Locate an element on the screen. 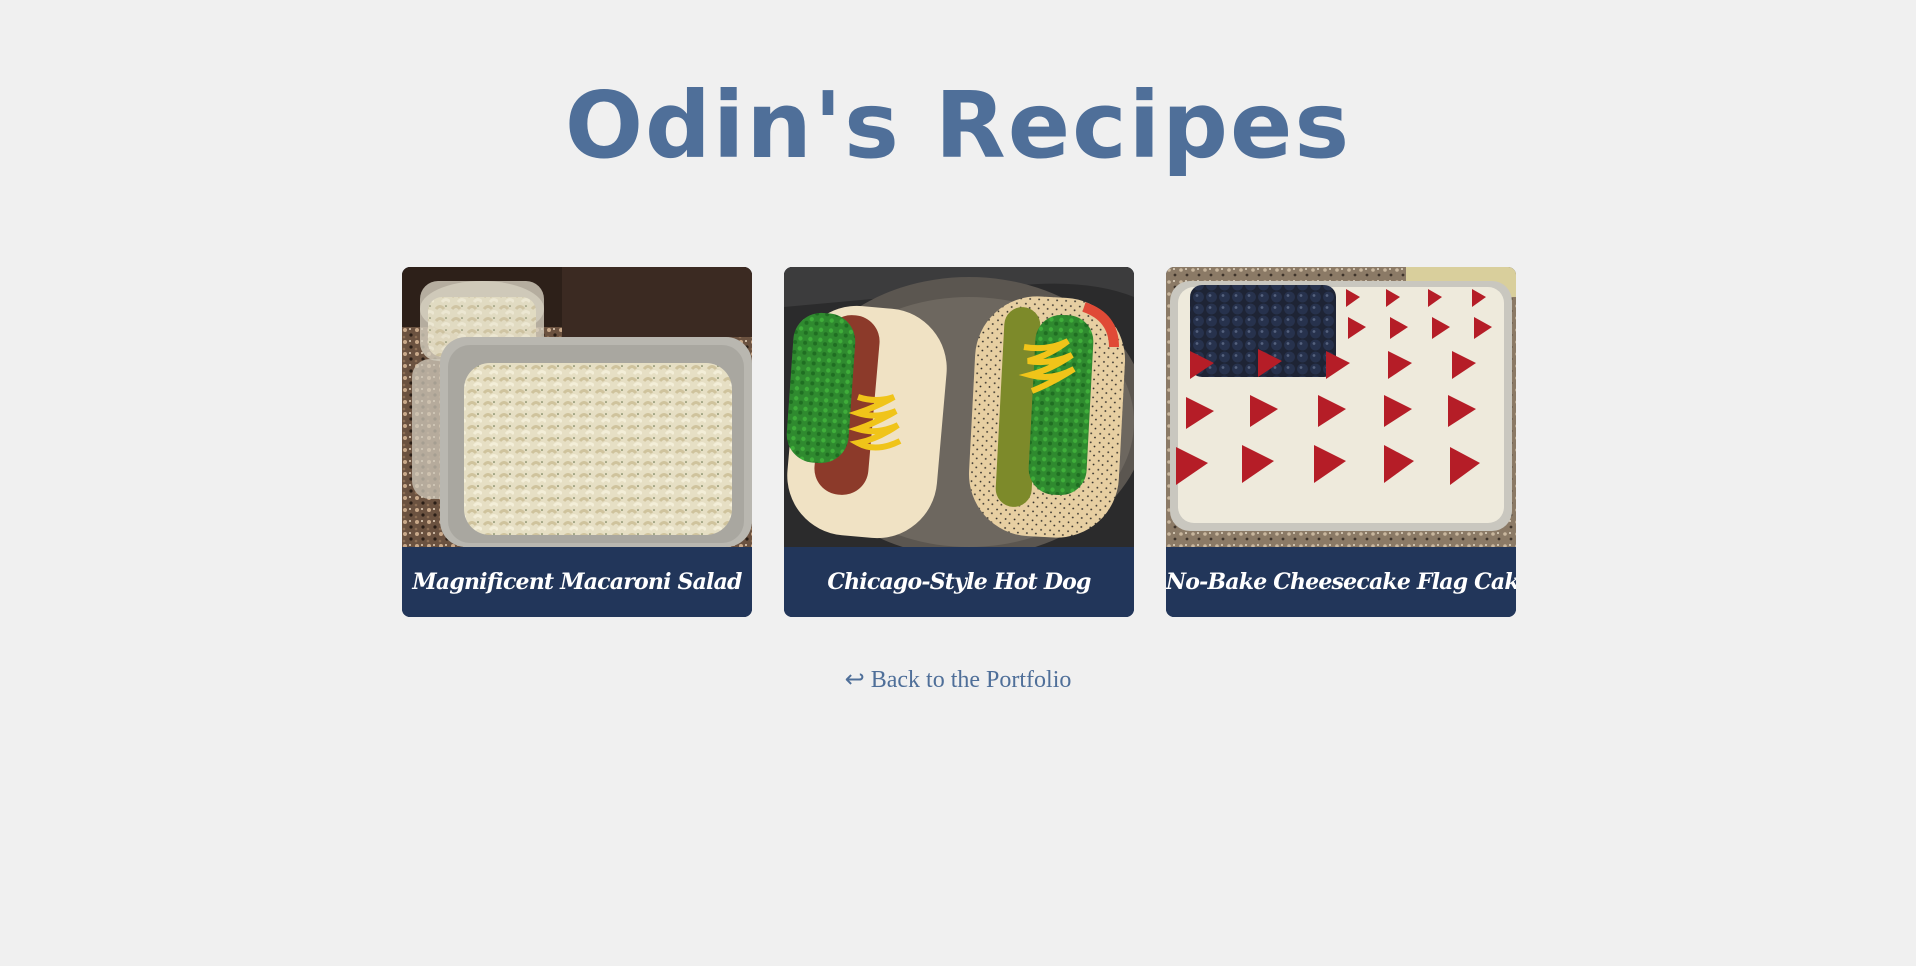 The image size is (1916, 966). recipe-card-hot-dog: Chicago-Style Hot Dog is located at coordinates (959, 442).